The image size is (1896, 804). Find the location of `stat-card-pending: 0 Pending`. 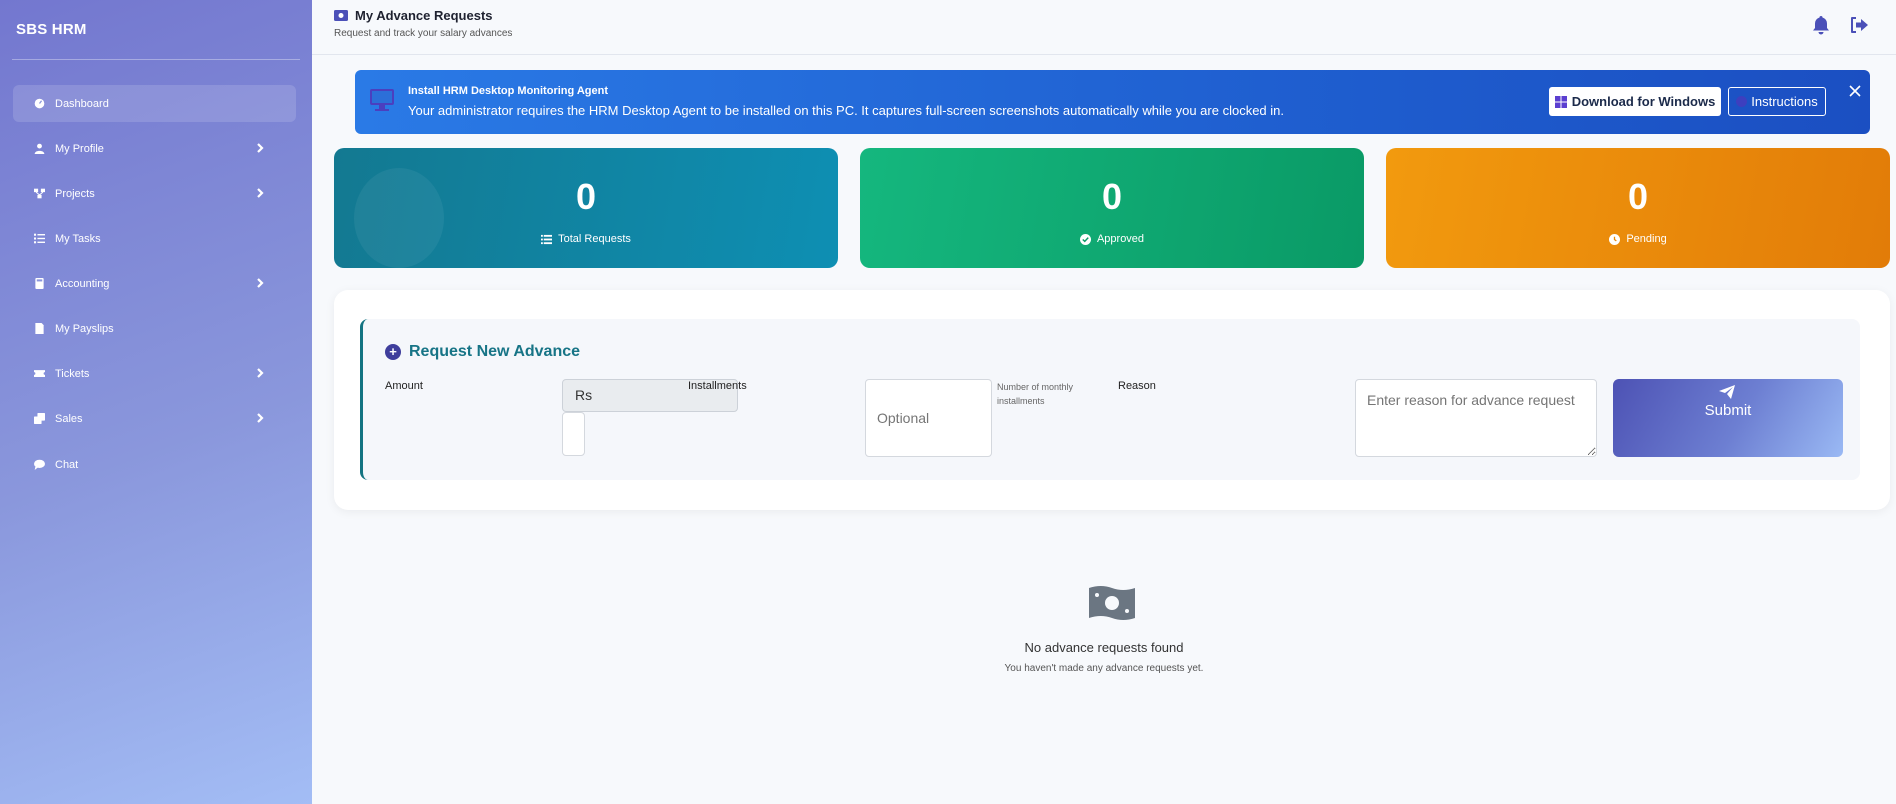

stat-card-pending: 0 Pending is located at coordinates (1638, 208).